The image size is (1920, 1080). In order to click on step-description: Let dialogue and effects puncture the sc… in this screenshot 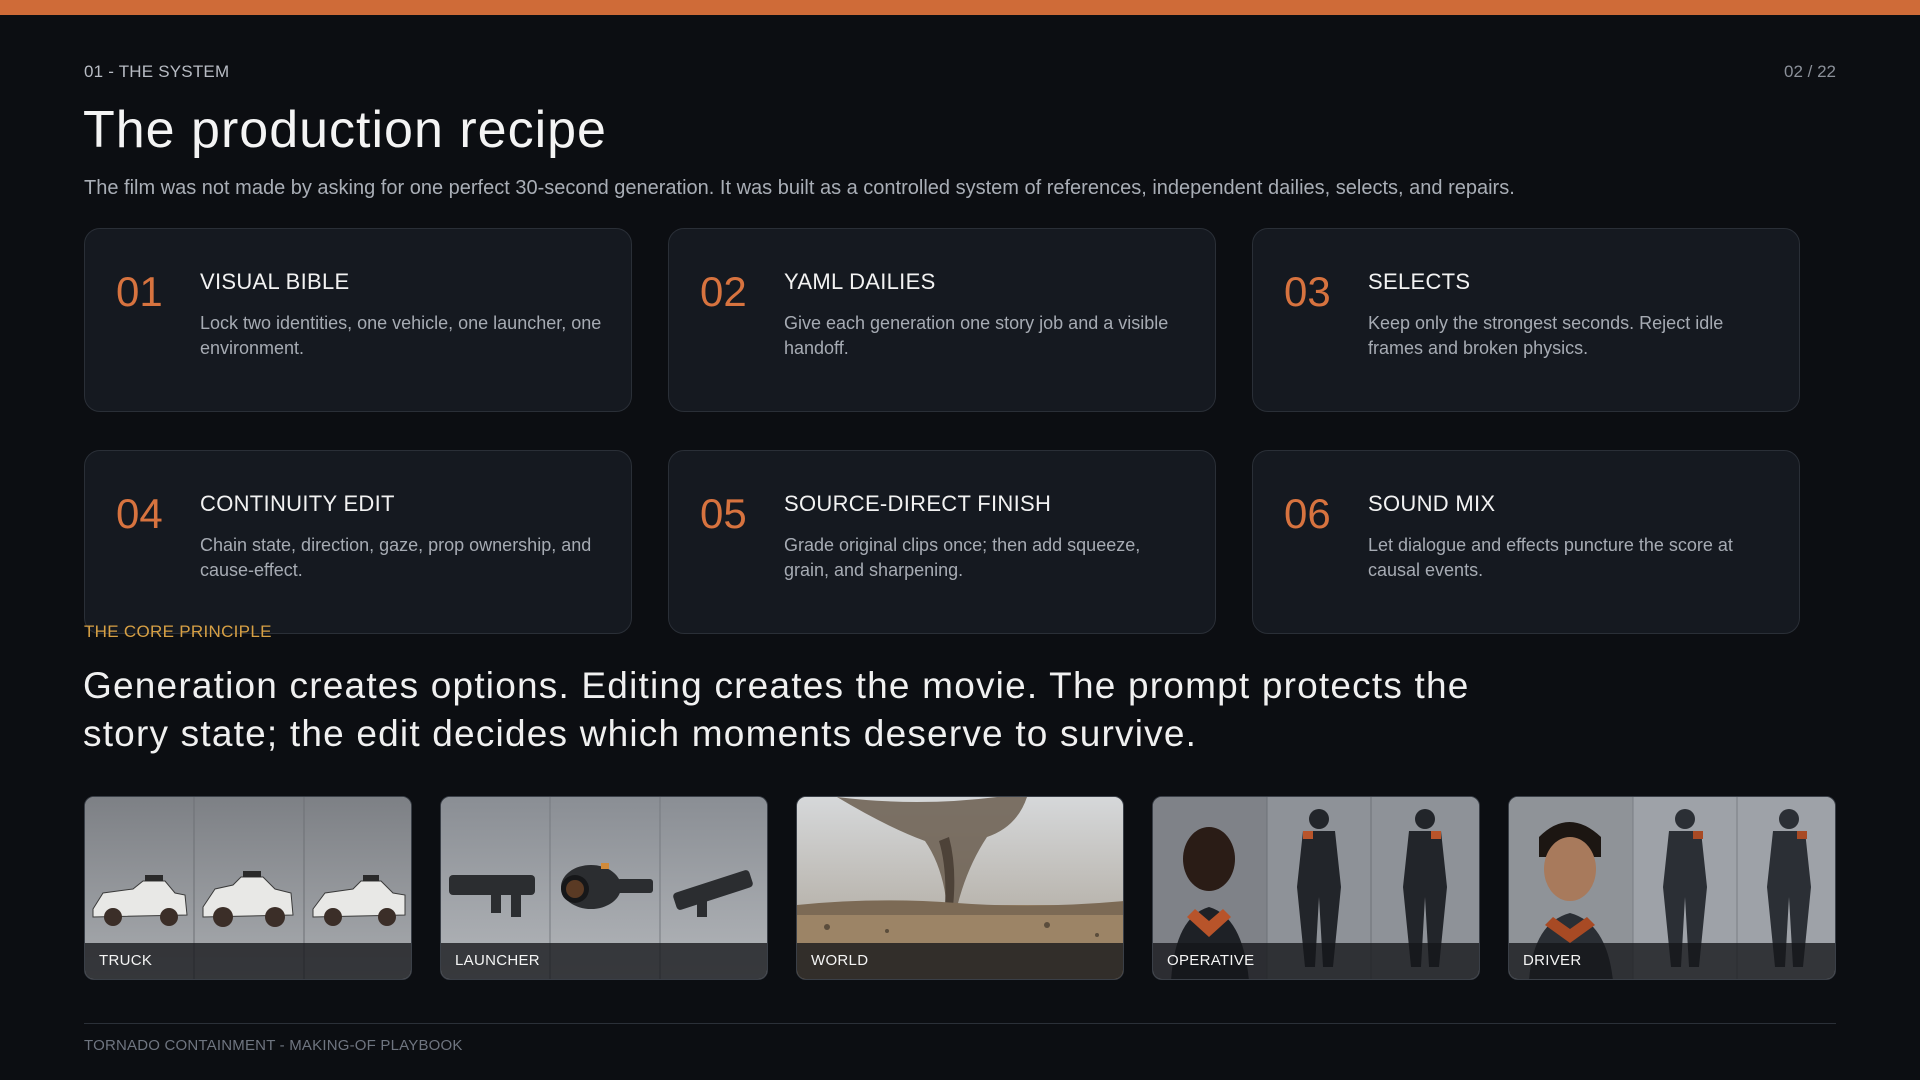, I will do `click(1550, 557)`.